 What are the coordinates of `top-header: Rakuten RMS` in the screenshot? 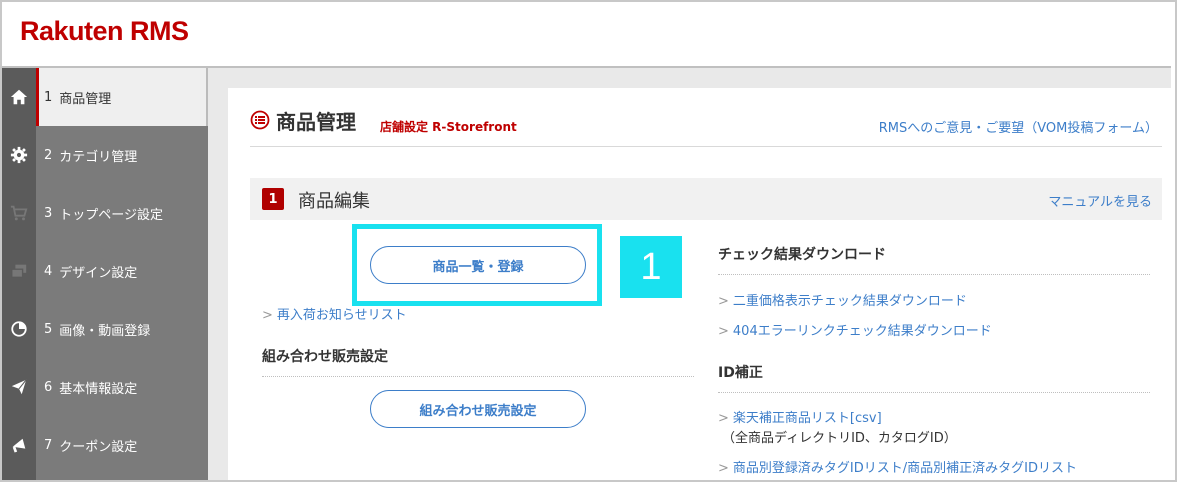 It's located at (586, 35).